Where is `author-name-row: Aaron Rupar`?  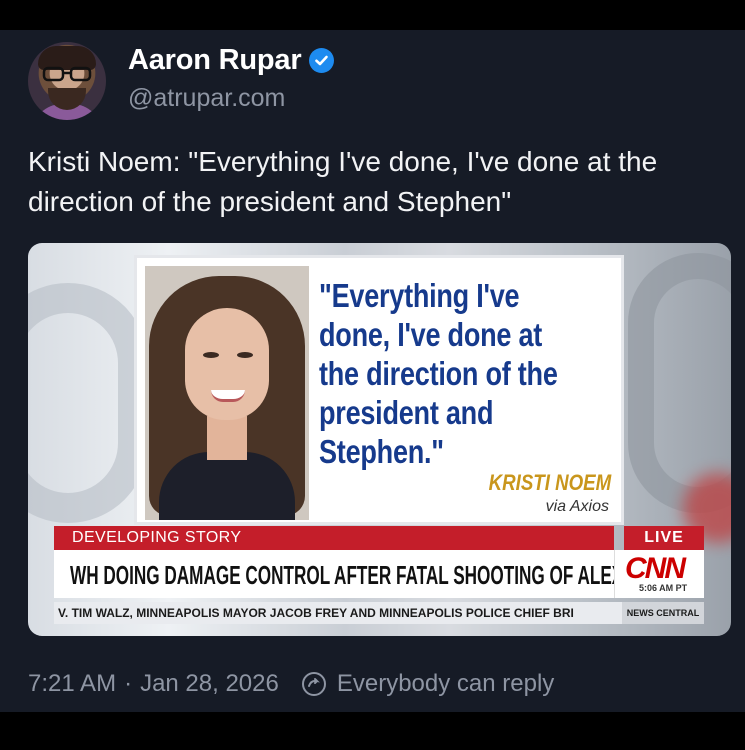
author-name-row: Aaron Rupar is located at coordinates (231, 60).